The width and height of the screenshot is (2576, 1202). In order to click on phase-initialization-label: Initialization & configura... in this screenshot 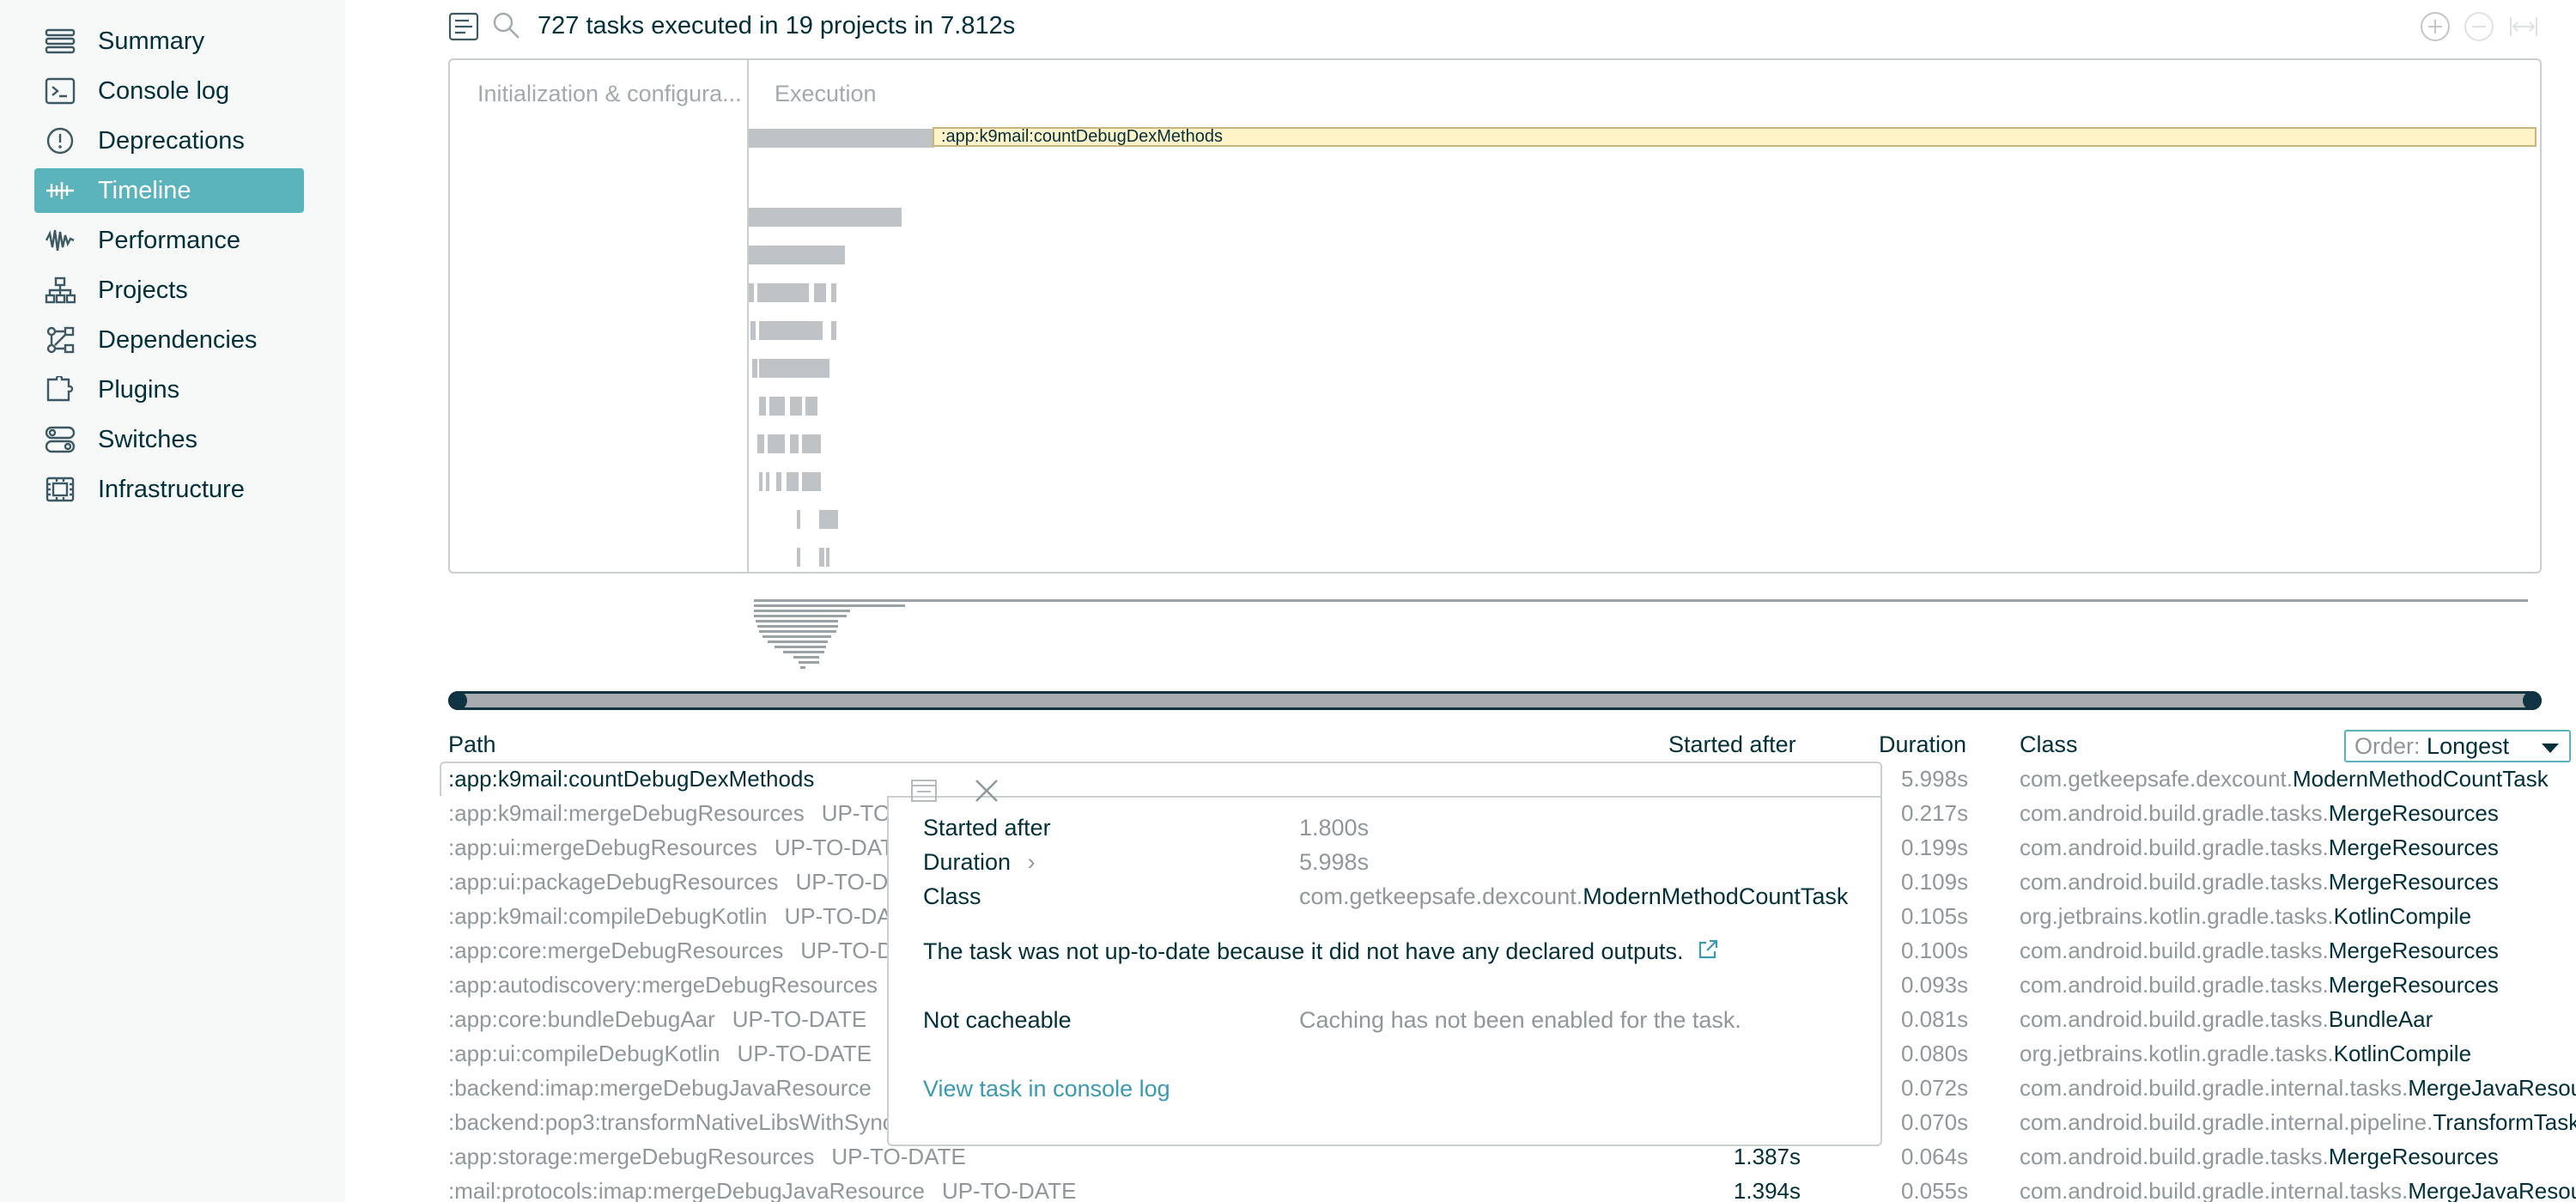, I will do `click(609, 93)`.